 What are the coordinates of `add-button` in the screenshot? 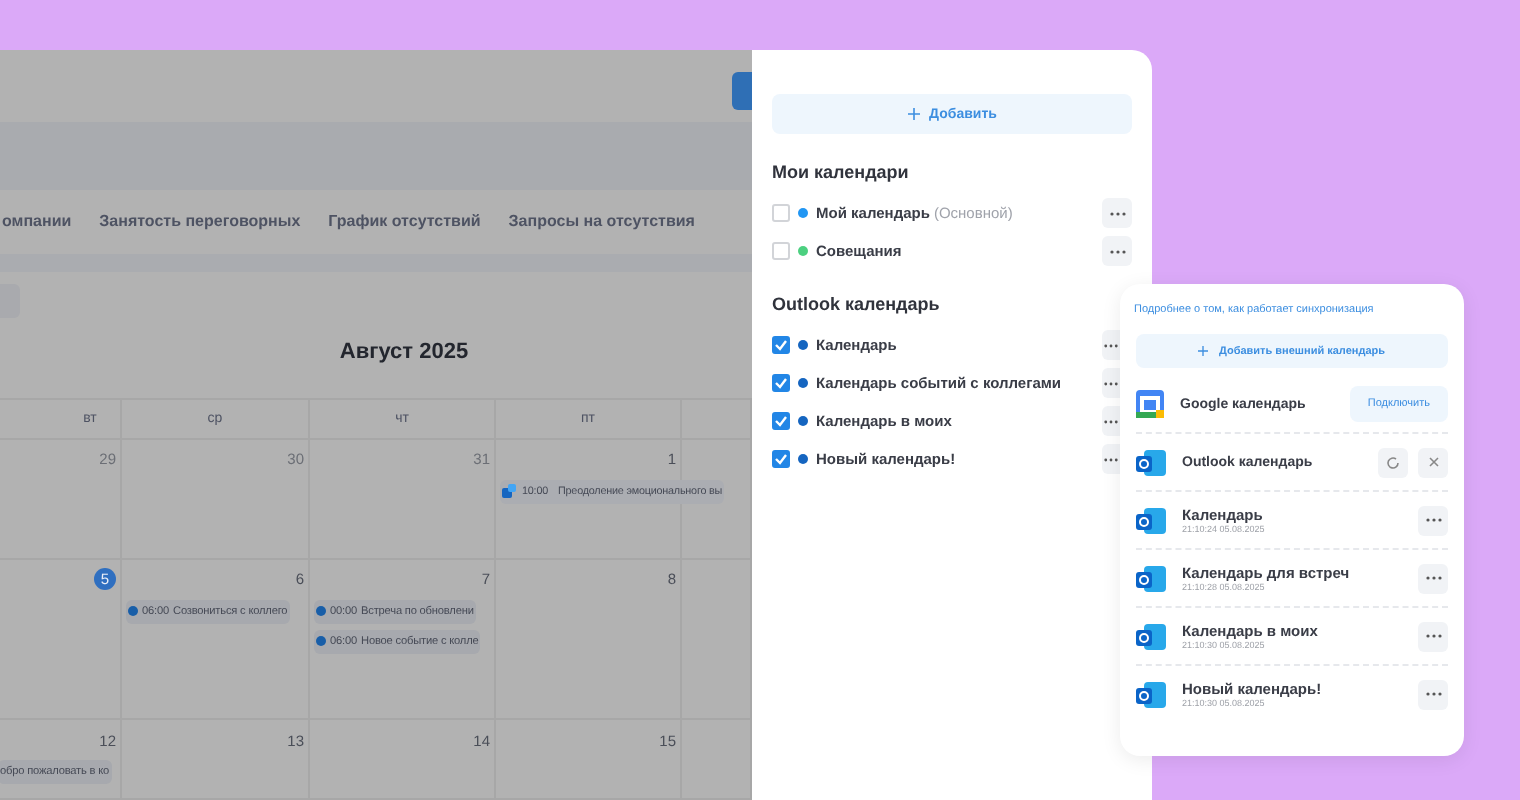 It's located at (742, 91).